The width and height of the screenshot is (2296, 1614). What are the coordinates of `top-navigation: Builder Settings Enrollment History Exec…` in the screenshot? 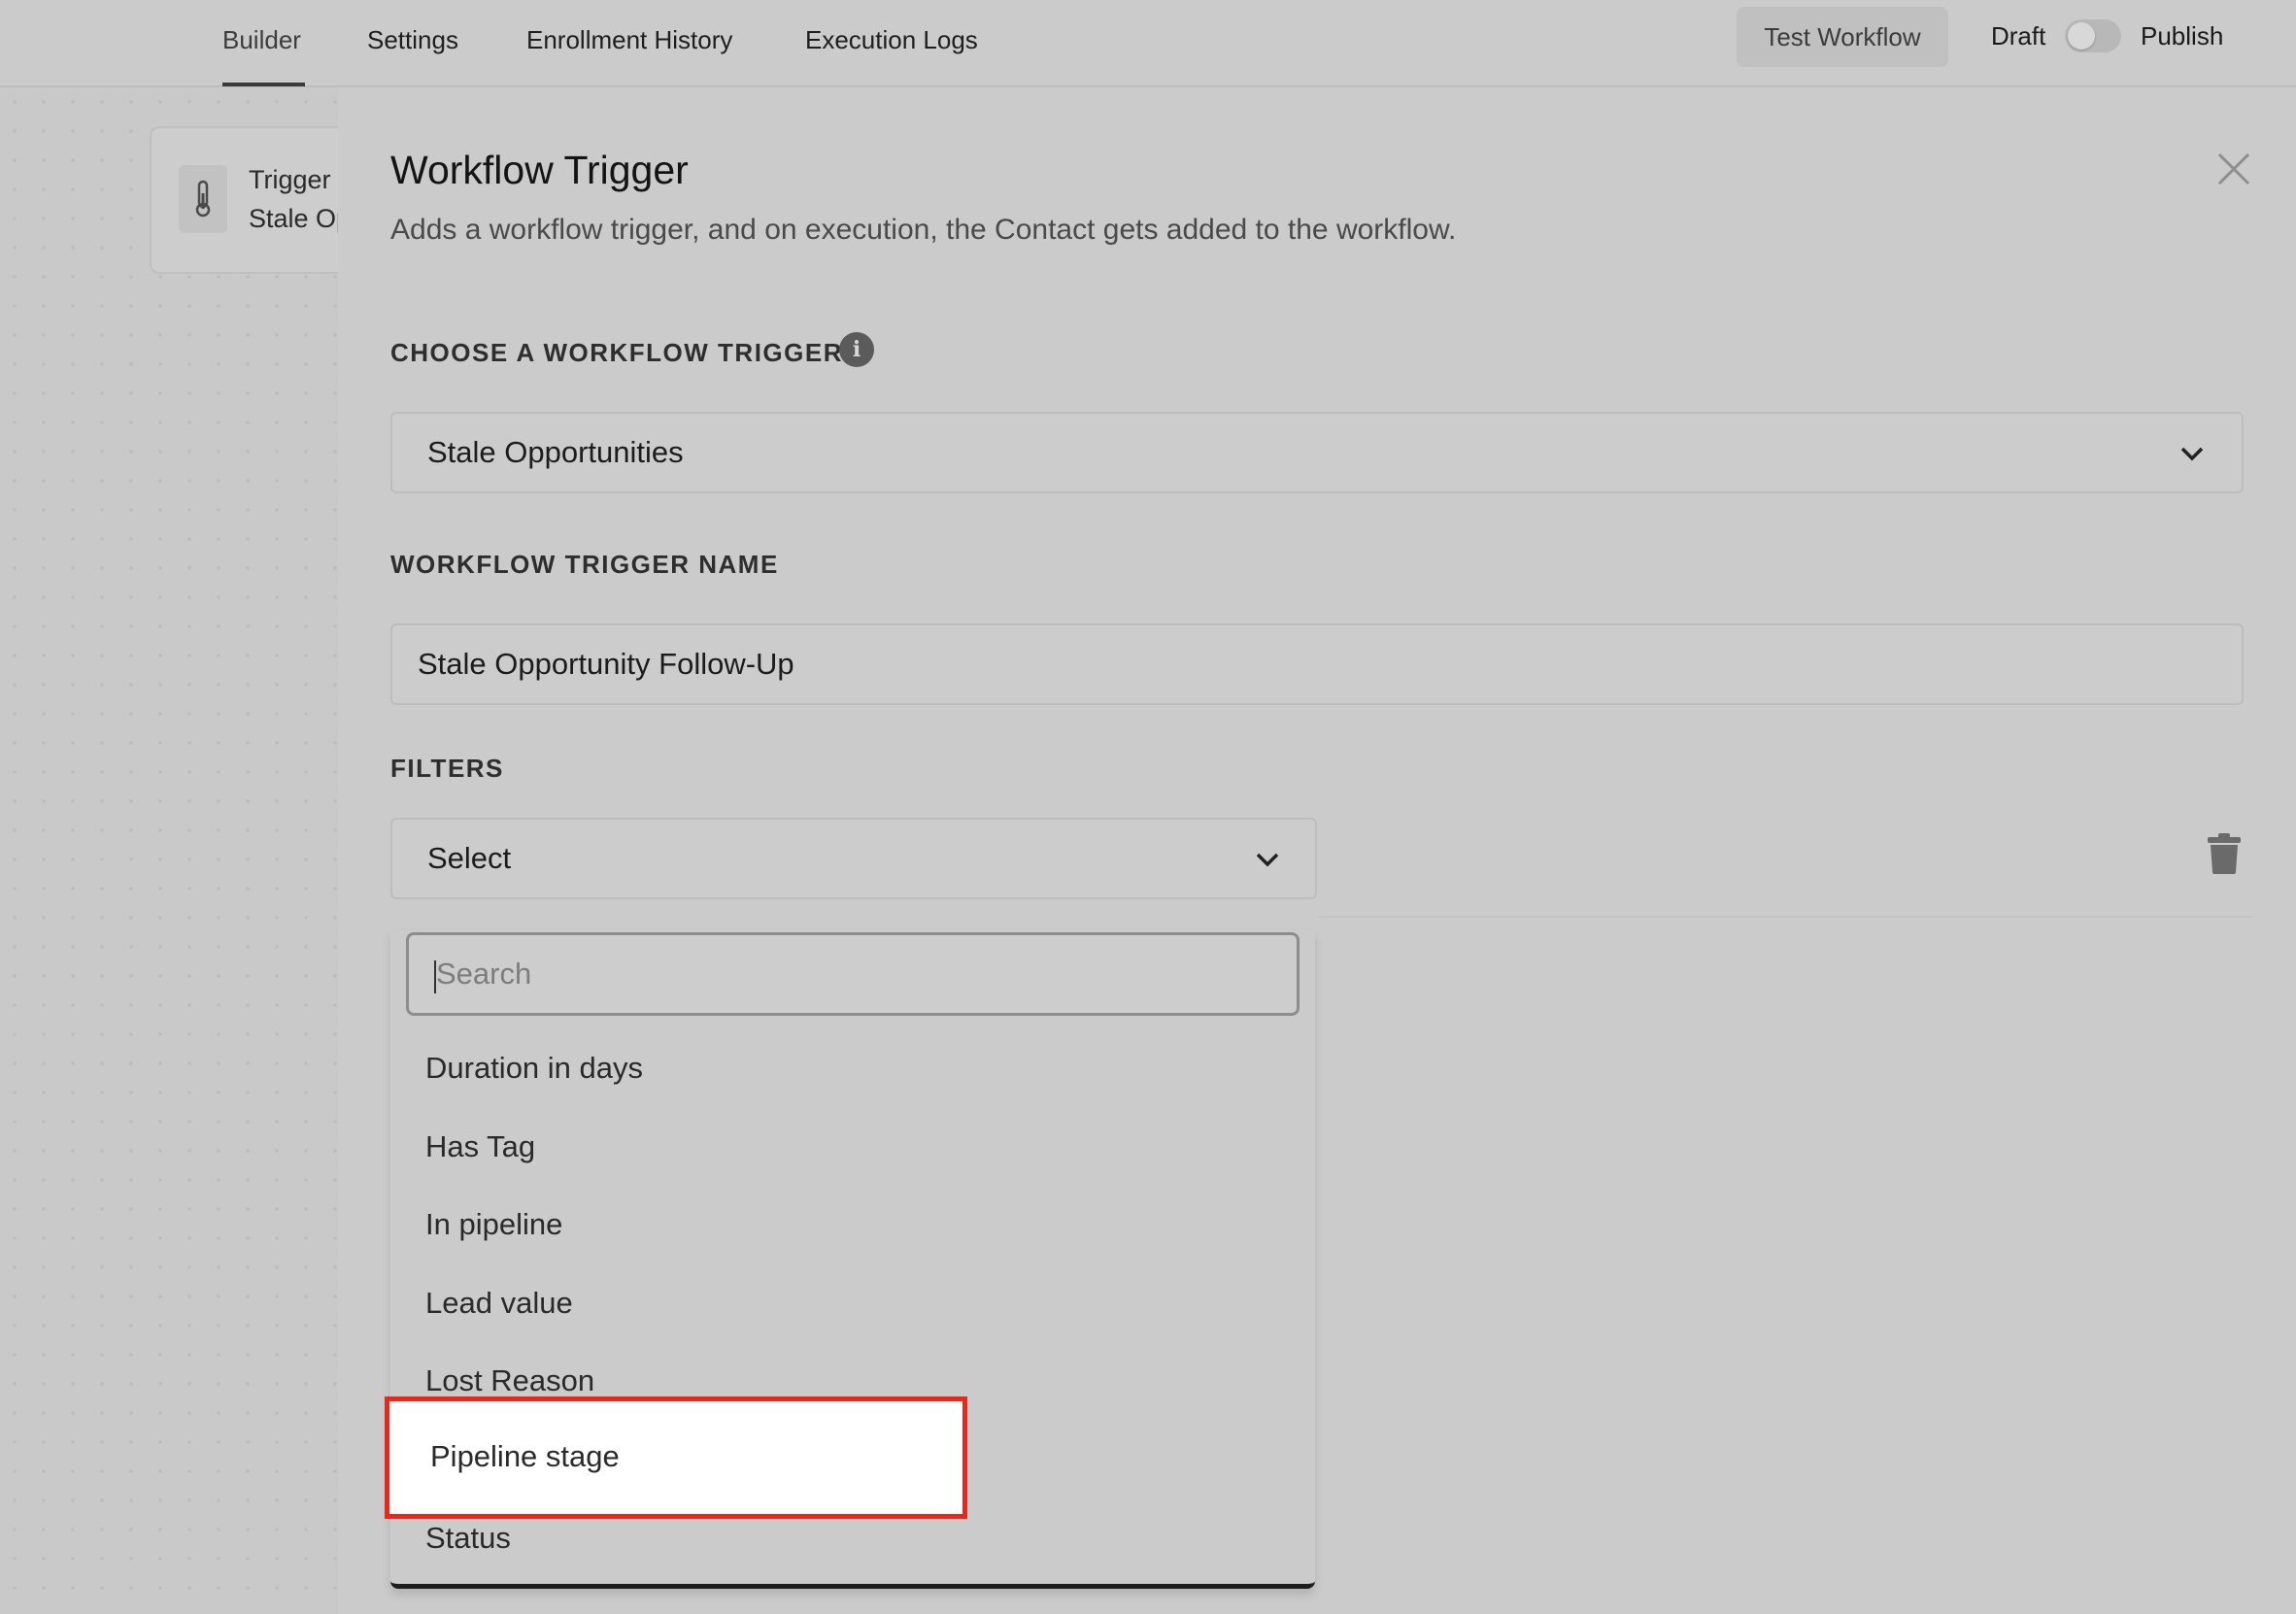 It's located at (1148, 43).